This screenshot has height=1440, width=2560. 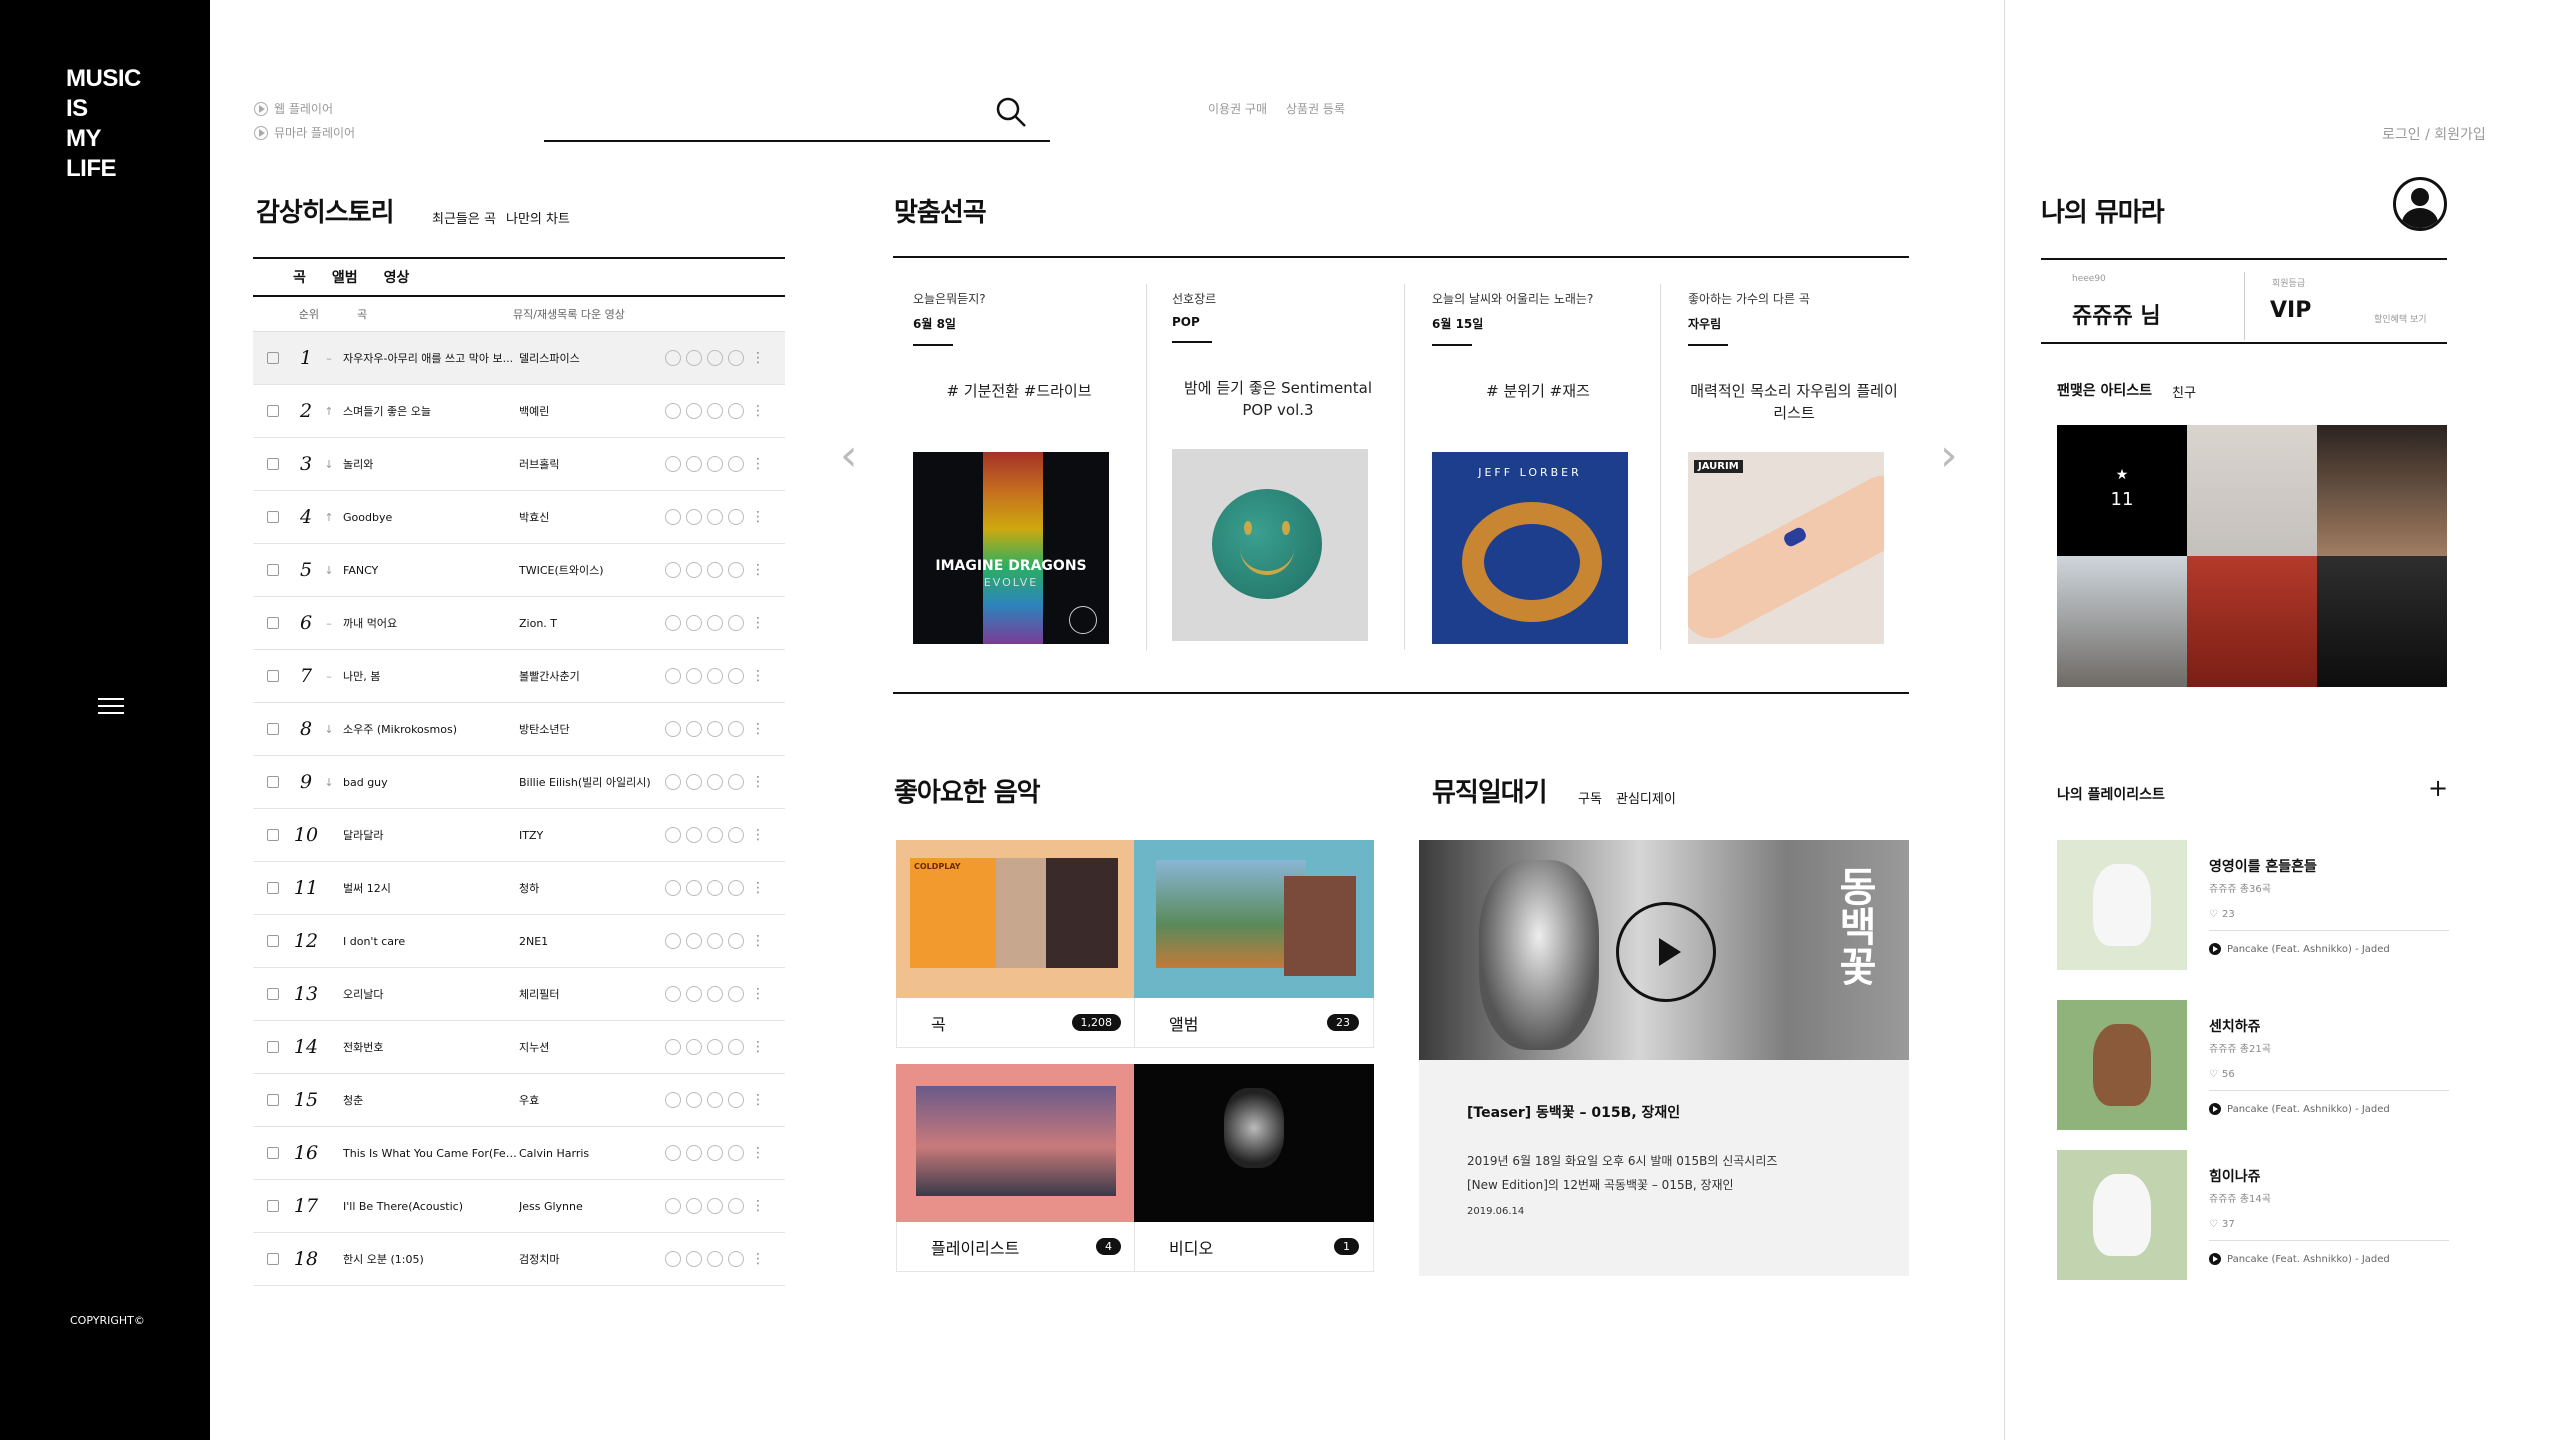 What do you see at coordinates (592, 729) in the screenshot?
I see `row-artist: 방탄소년단` at bounding box center [592, 729].